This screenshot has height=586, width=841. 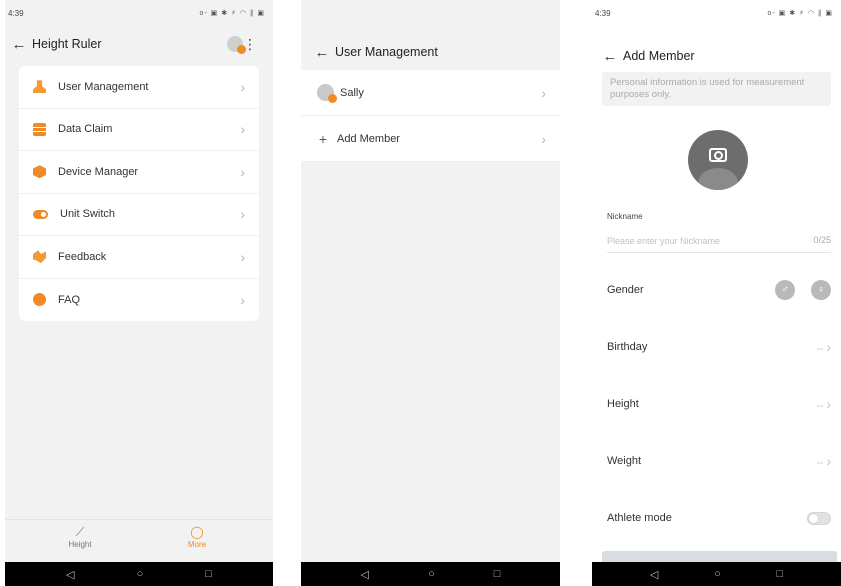 What do you see at coordinates (430, 93) in the screenshot?
I see `list-item-user: Sally ›` at bounding box center [430, 93].